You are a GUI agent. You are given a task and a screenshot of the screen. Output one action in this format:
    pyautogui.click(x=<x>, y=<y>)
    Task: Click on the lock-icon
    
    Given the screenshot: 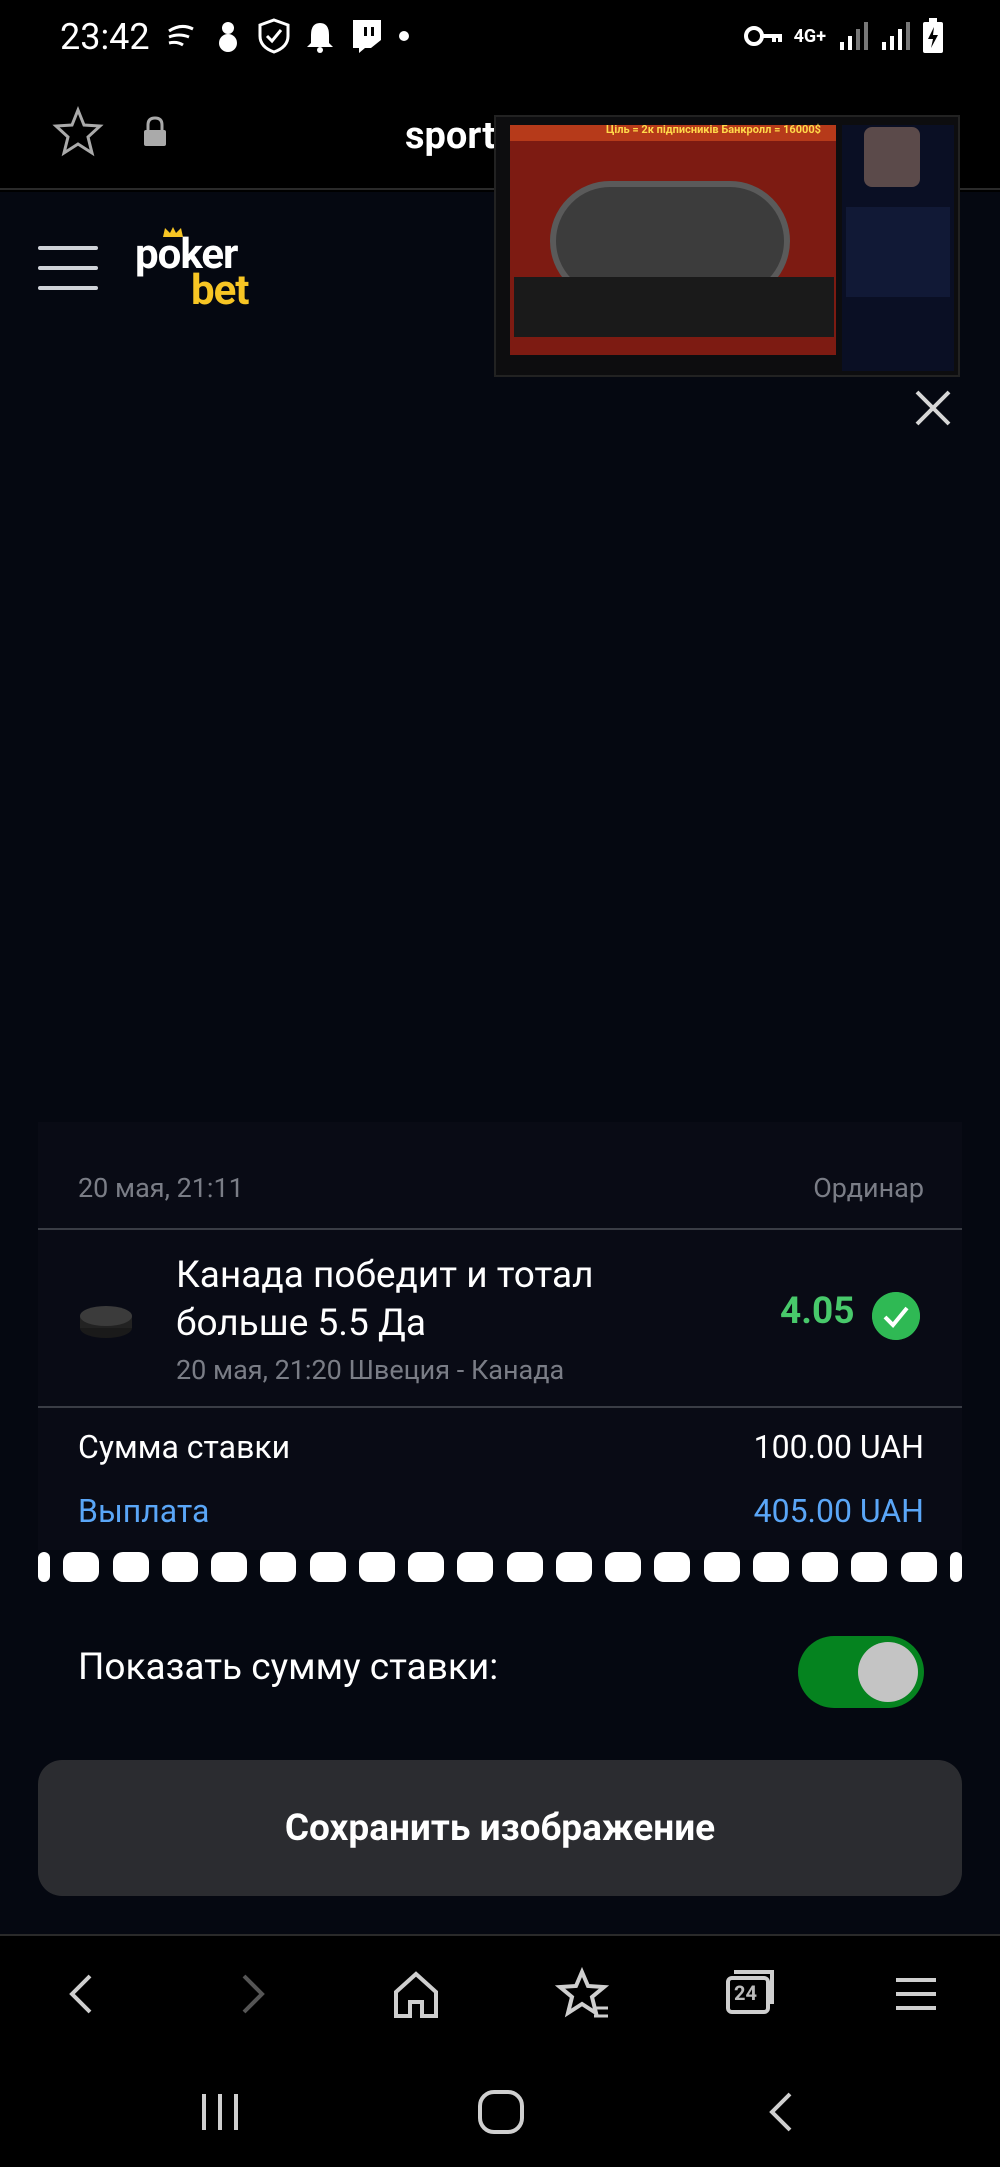 What is the action you would take?
    pyautogui.click(x=155, y=131)
    